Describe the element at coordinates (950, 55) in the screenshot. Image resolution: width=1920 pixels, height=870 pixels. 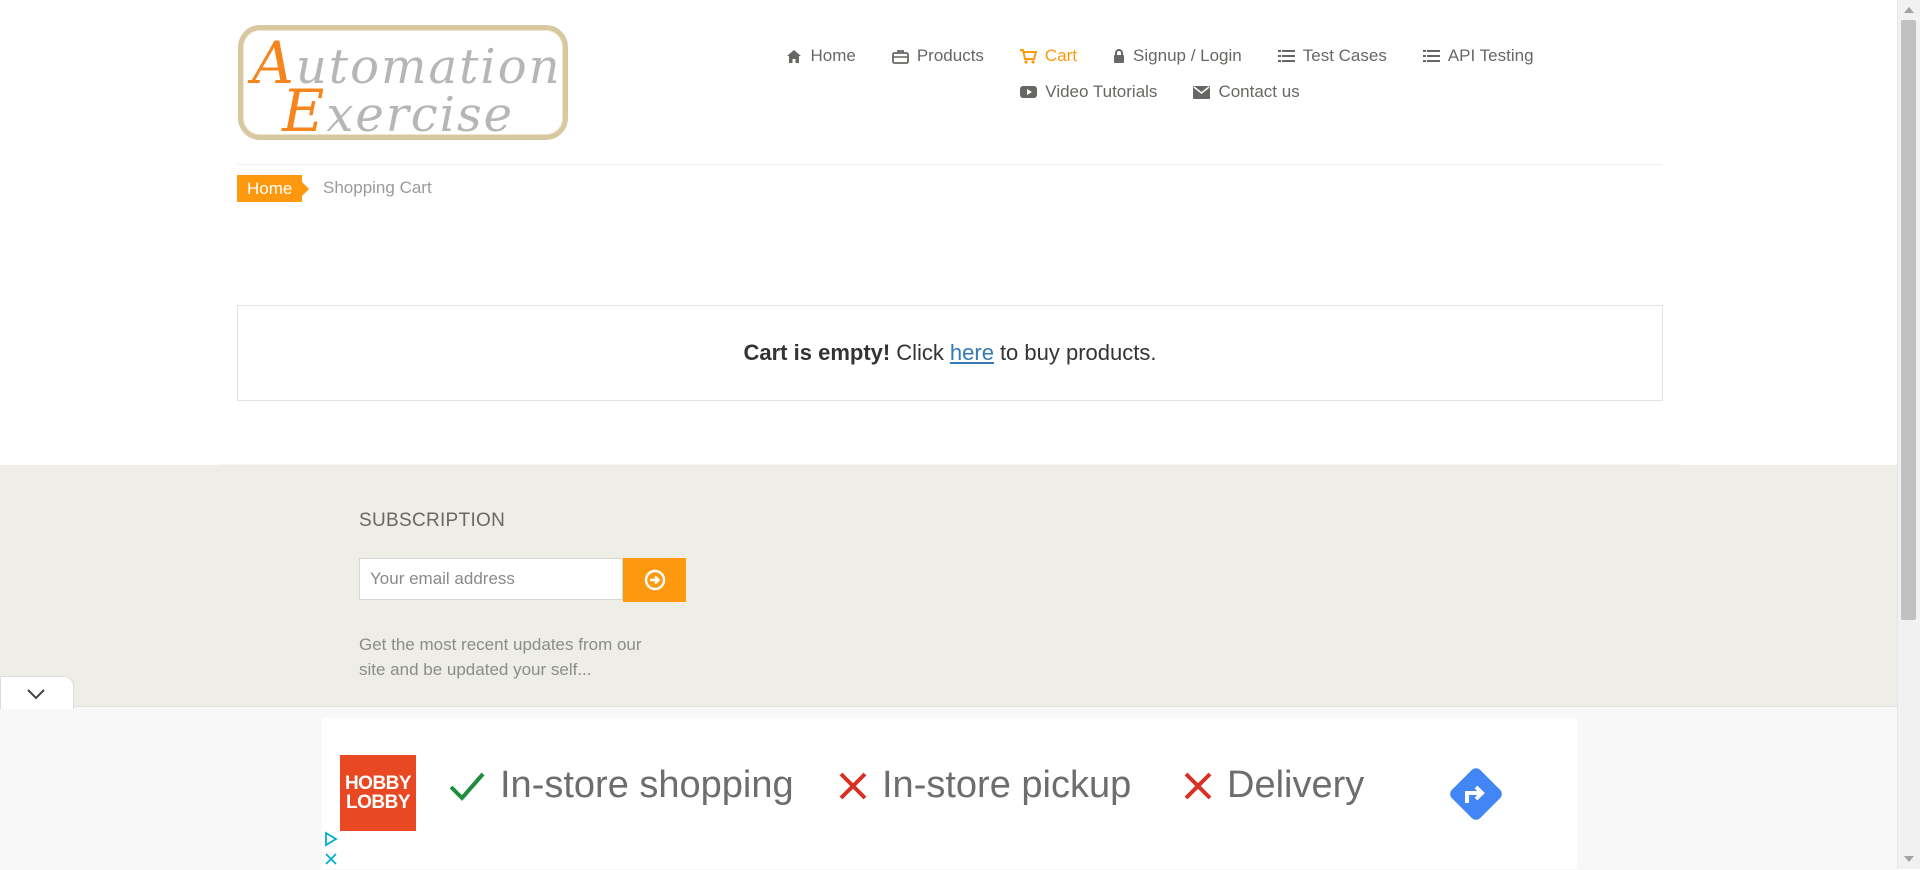
I see `nav-label: Products` at that location.